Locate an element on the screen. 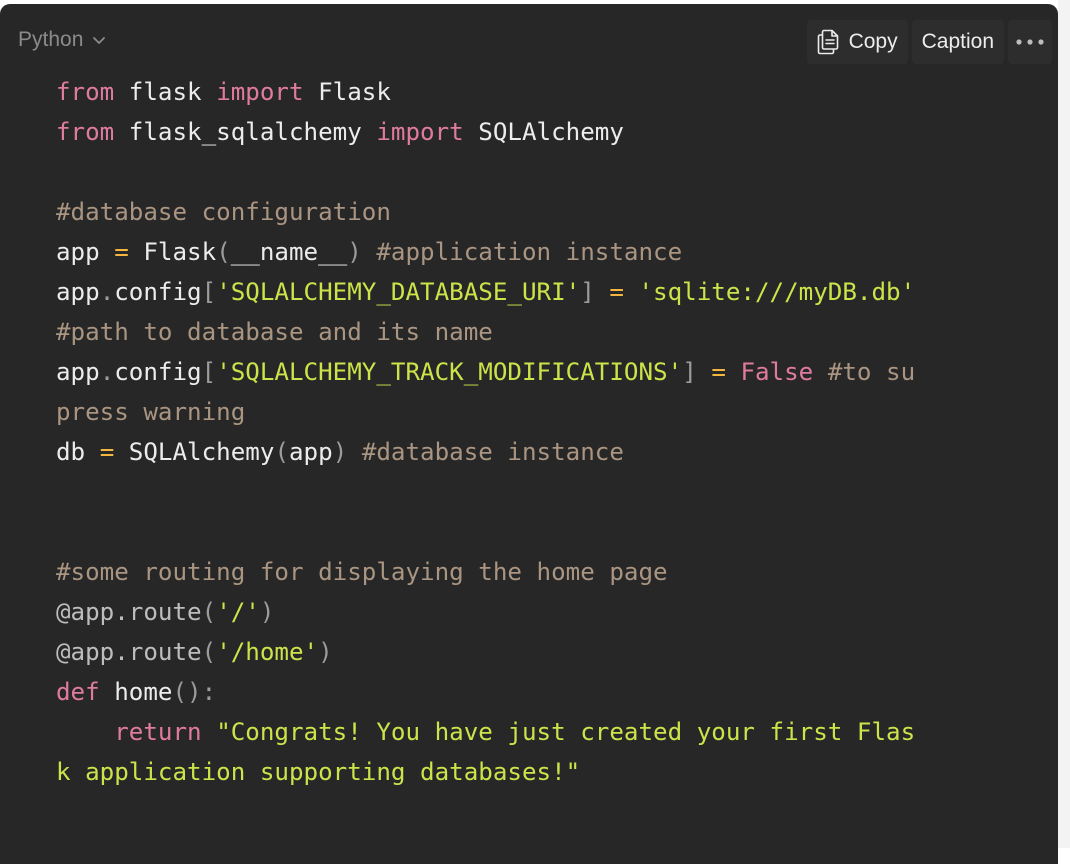 This screenshot has width=1070, height=864. token: flask is located at coordinates (165, 92).